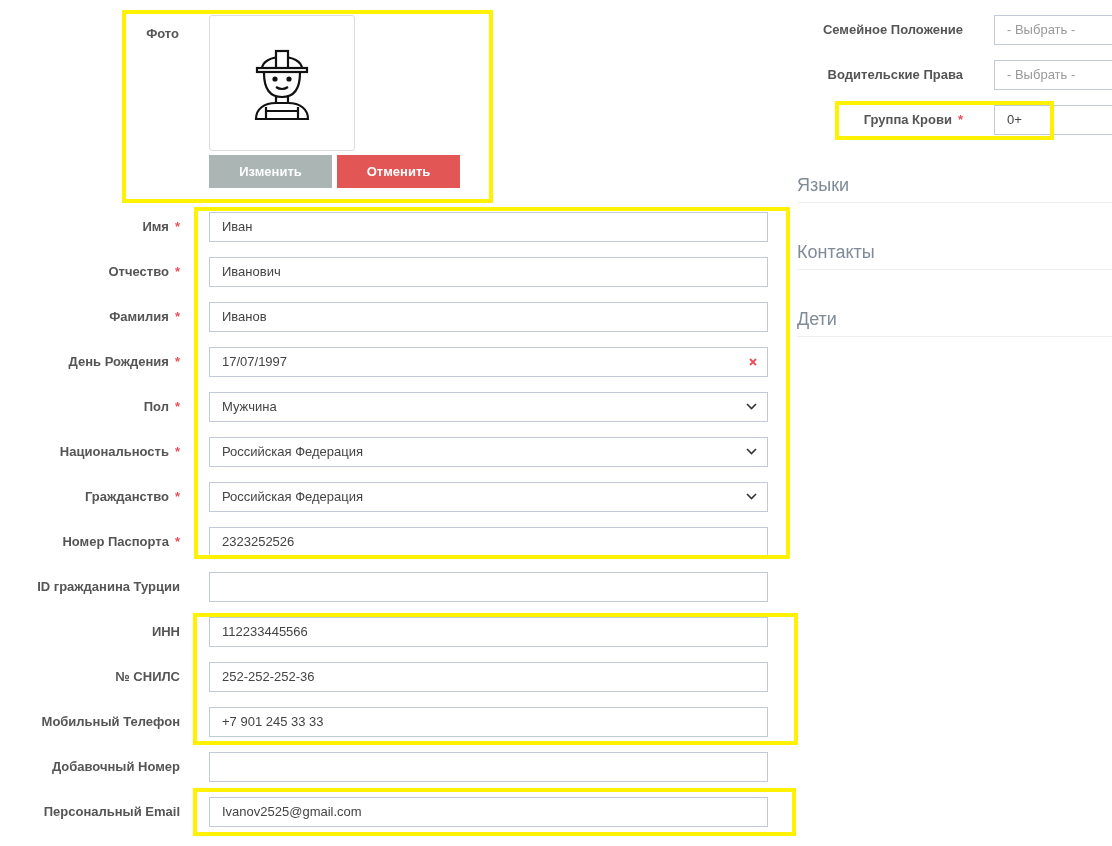 The width and height of the screenshot is (1112, 846). I want to click on field-label: Мобильный Телефон, so click(110, 721).